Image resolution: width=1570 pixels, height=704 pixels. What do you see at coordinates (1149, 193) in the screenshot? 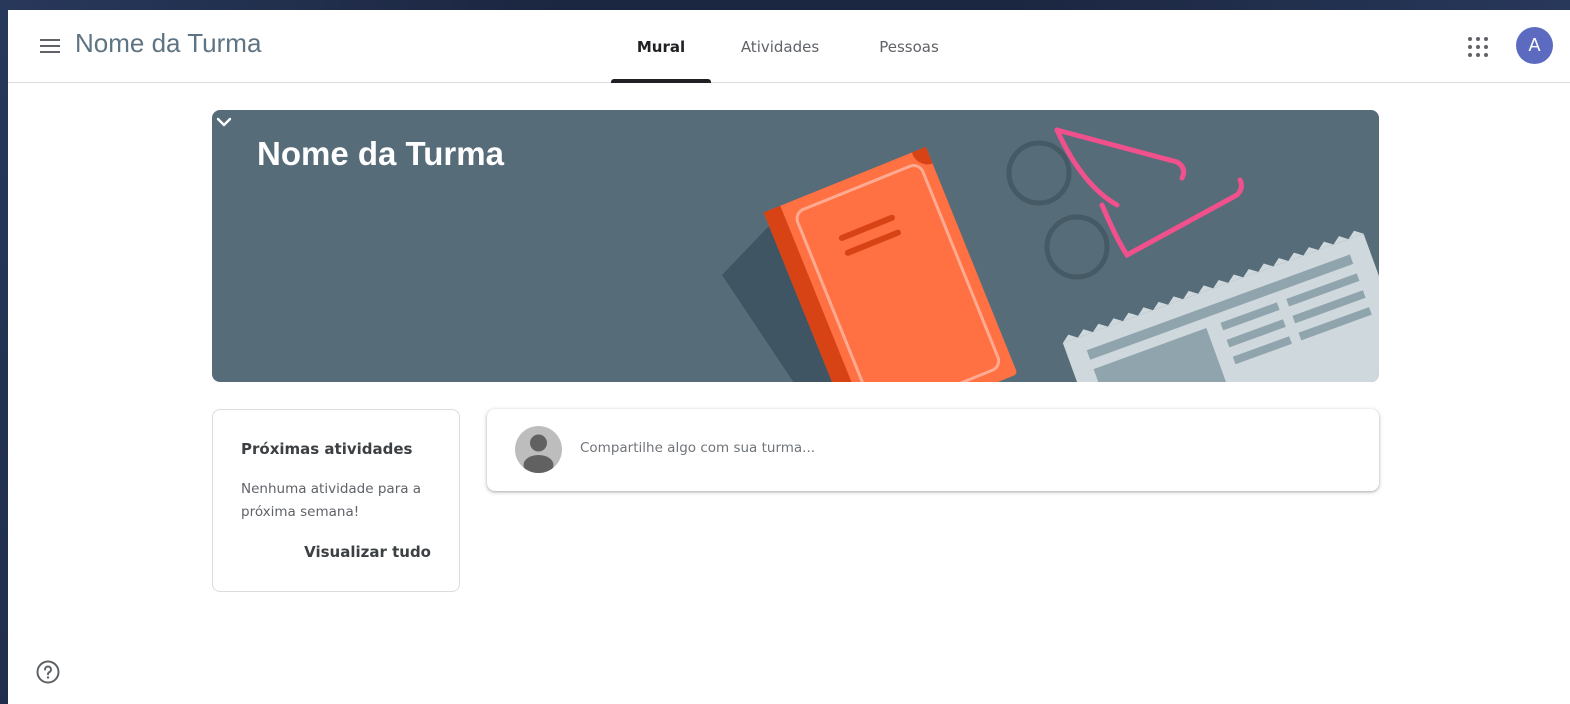
I see `glasses-illustration` at bounding box center [1149, 193].